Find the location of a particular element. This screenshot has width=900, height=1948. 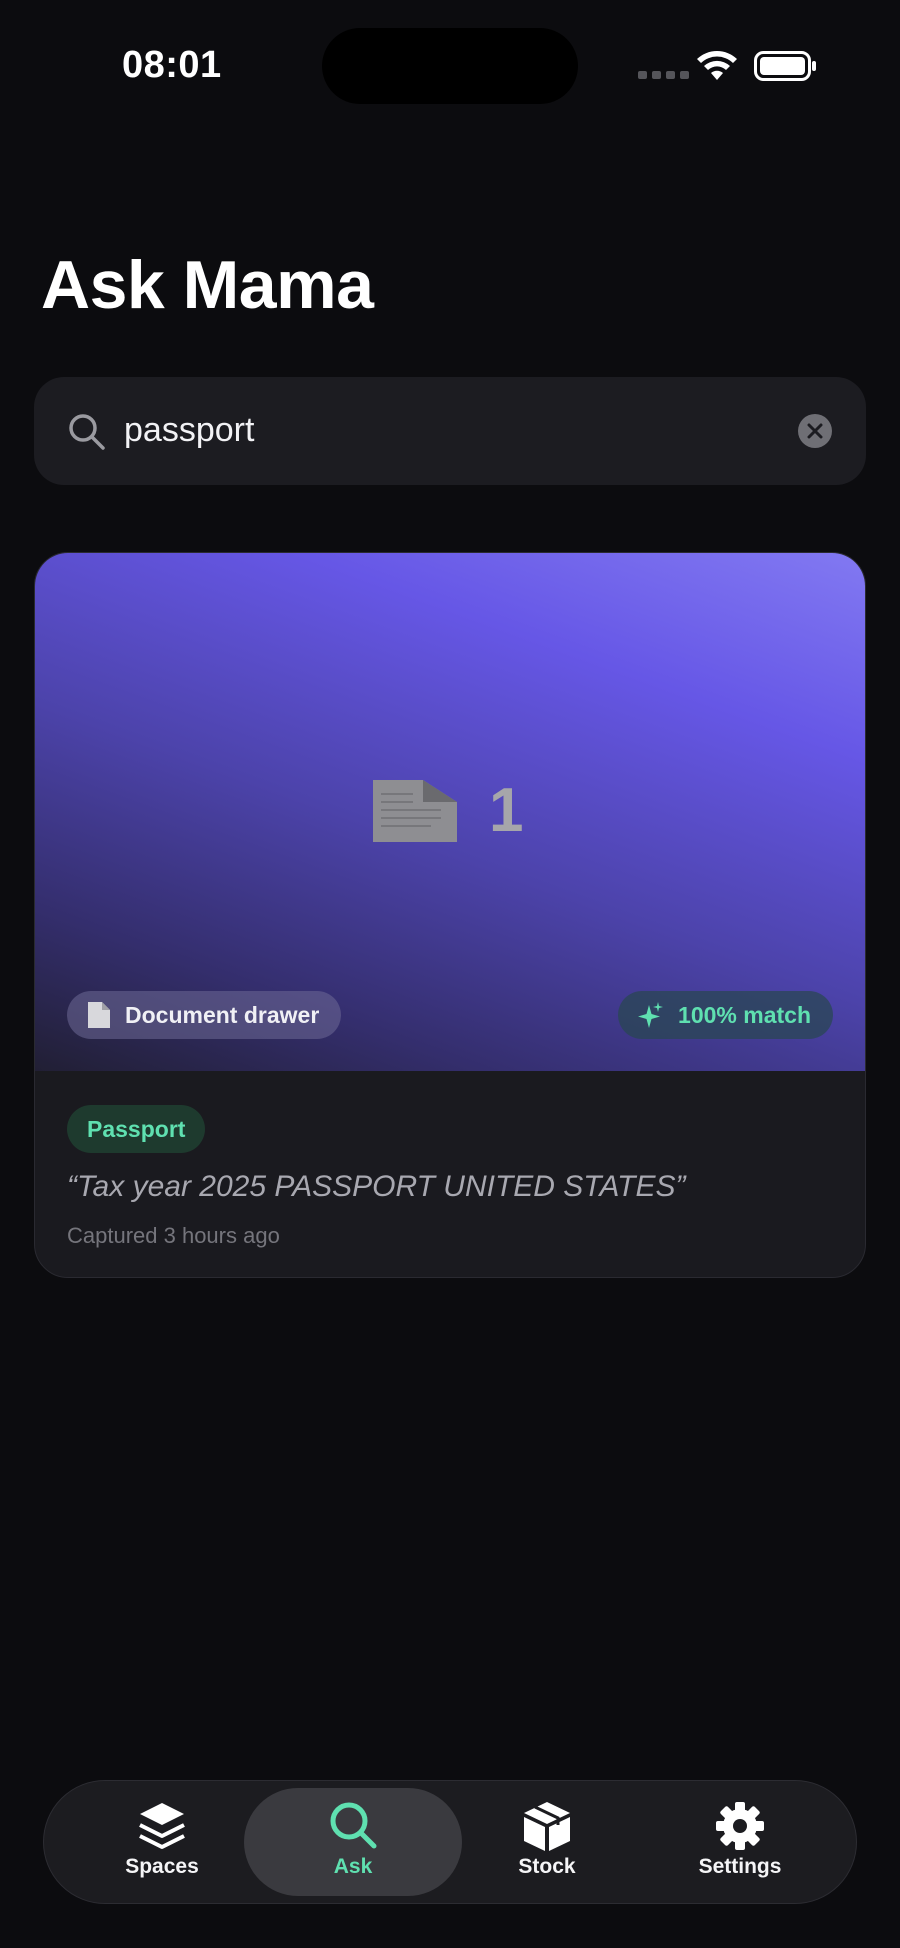

search-bar is located at coordinates (450, 431).